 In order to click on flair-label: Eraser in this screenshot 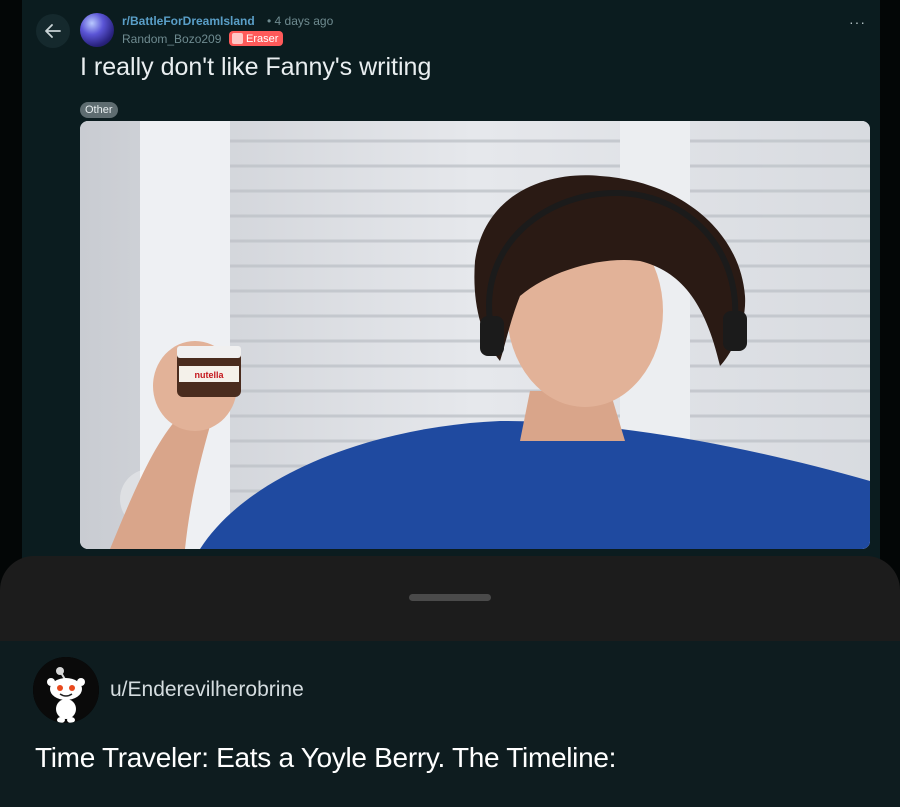, I will do `click(262, 38)`.